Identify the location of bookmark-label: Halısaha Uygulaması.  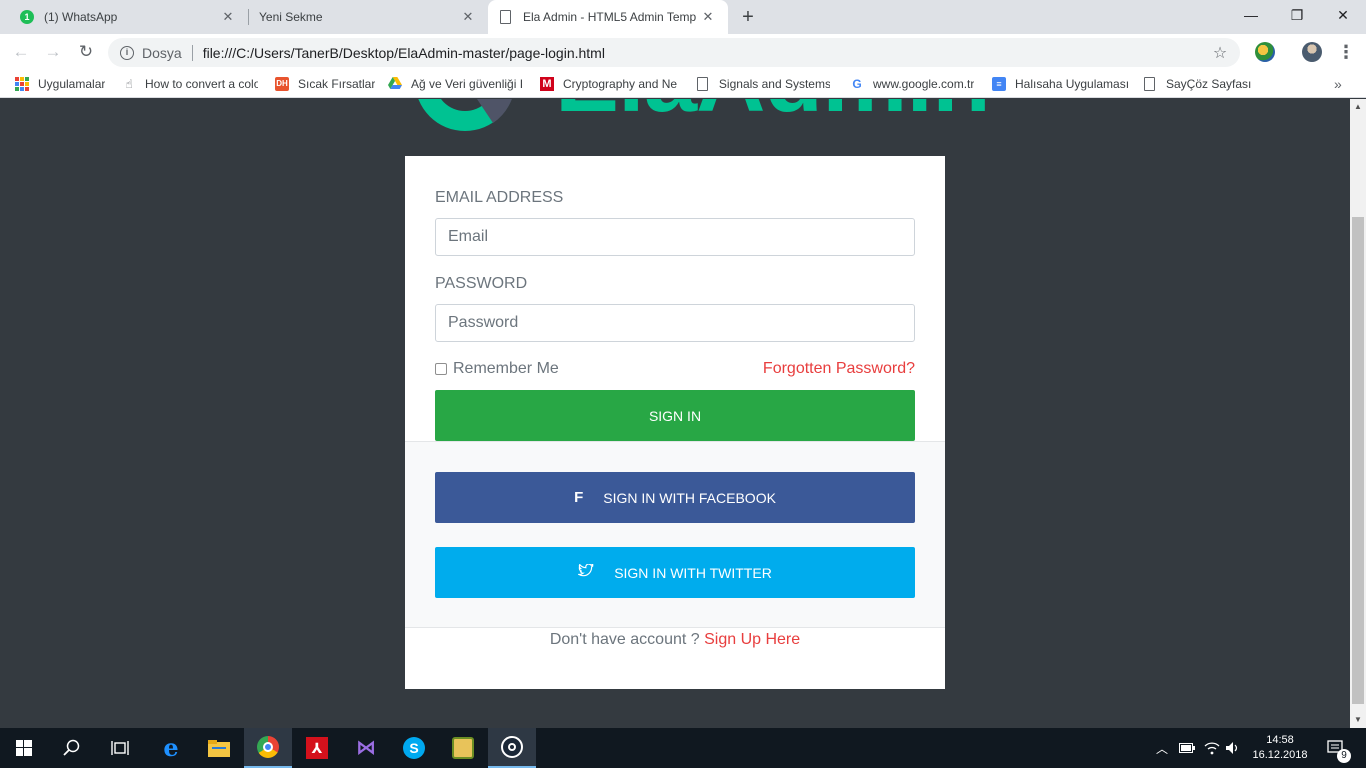
(1072, 84).